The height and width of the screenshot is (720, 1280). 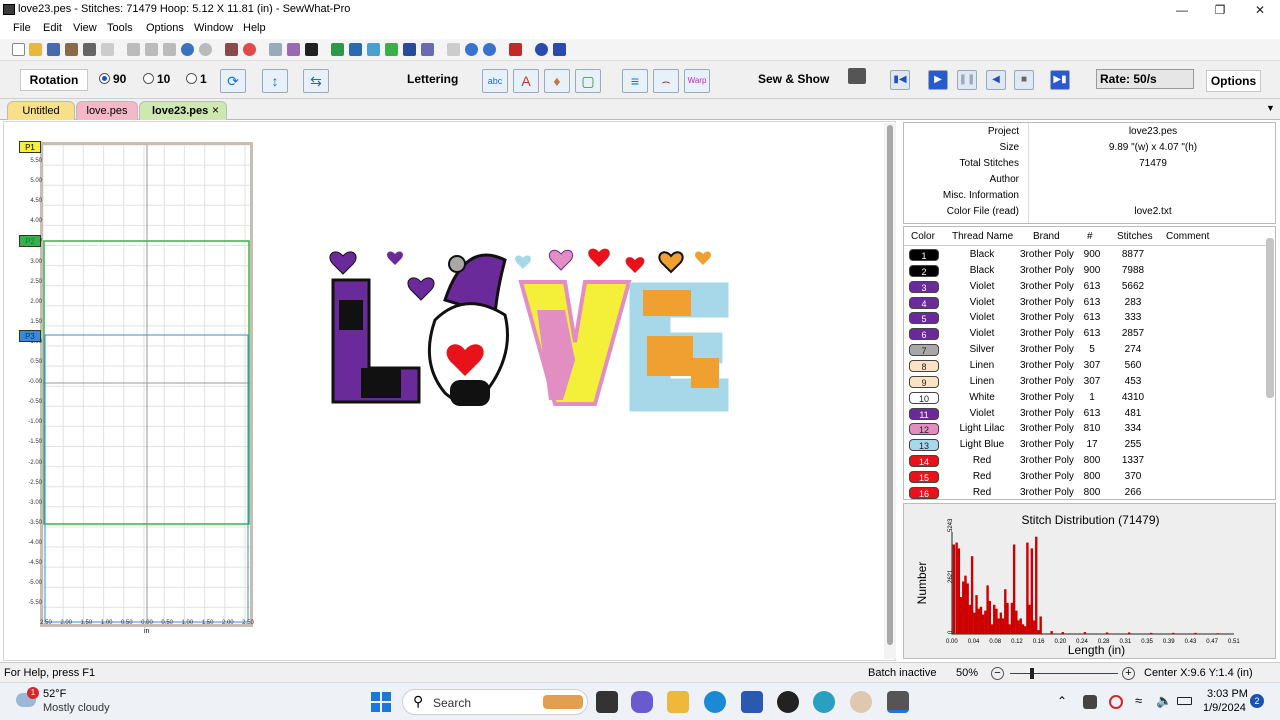 What do you see at coordinates (254, 28) in the screenshot?
I see `menu-help: Help` at bounding box center [254, 28].